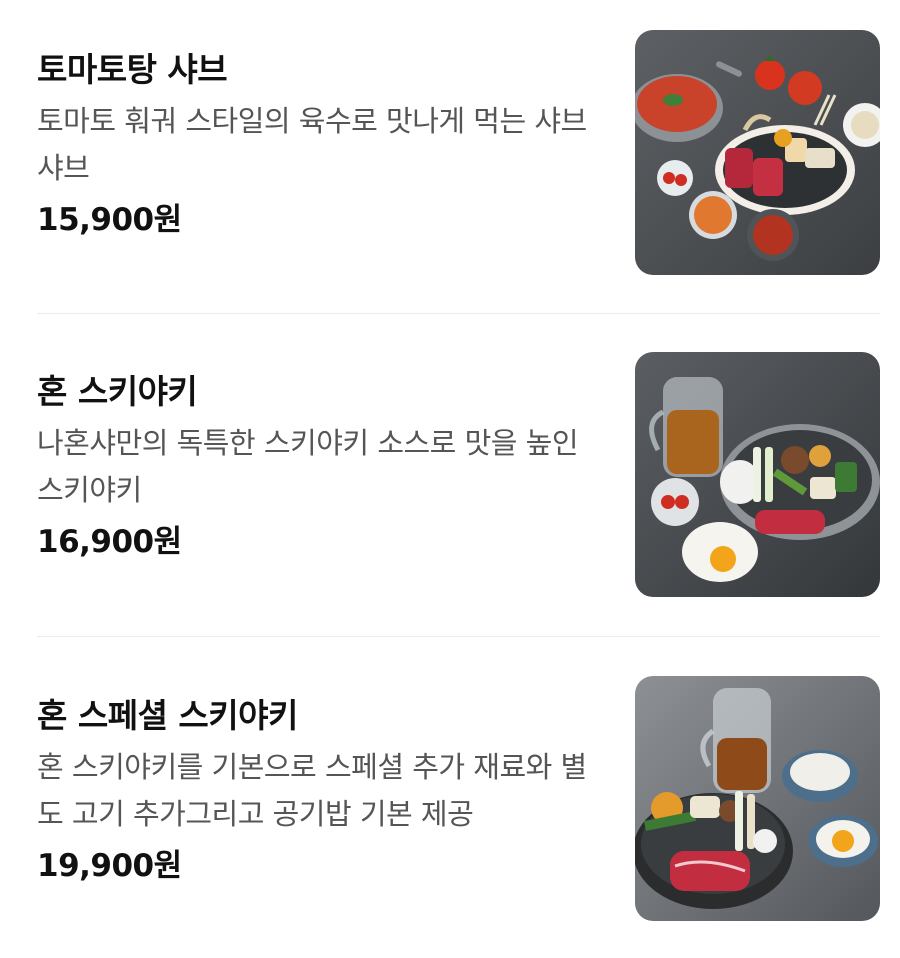 The height and width of the screenshot is (958, 900). I want to click on special-sukiyaki-photo, so click(757, 798).